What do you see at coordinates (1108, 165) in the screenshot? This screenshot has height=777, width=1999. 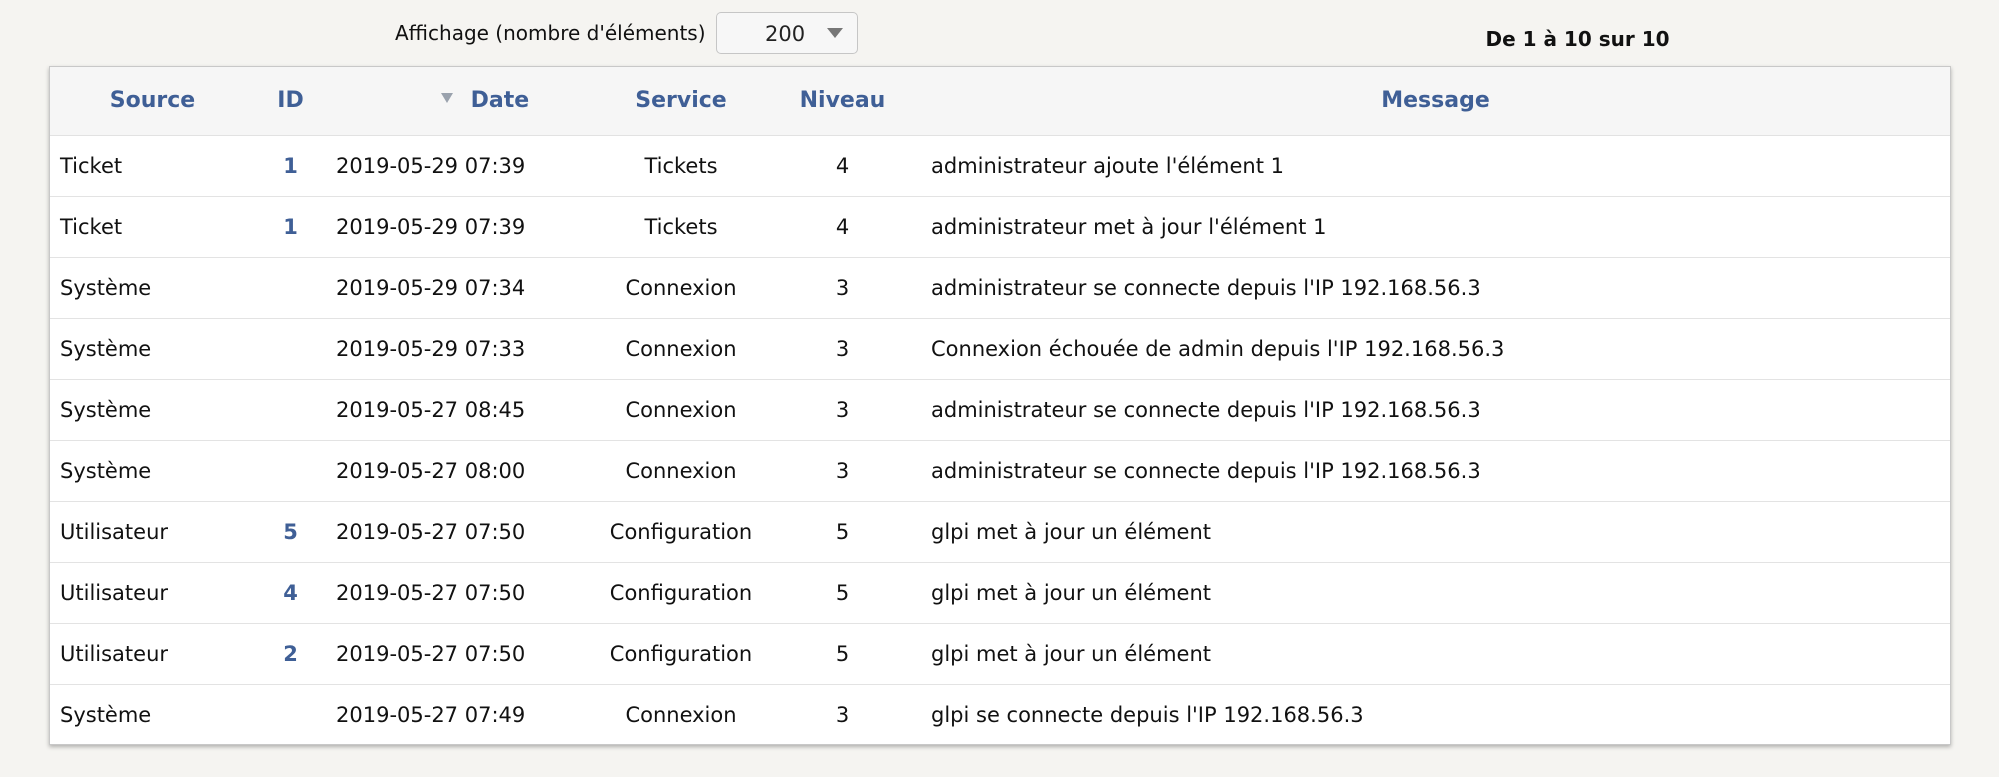 I see `message-cell: administrateur ajoute l'élément 1` at bounding box center [1108, 165].